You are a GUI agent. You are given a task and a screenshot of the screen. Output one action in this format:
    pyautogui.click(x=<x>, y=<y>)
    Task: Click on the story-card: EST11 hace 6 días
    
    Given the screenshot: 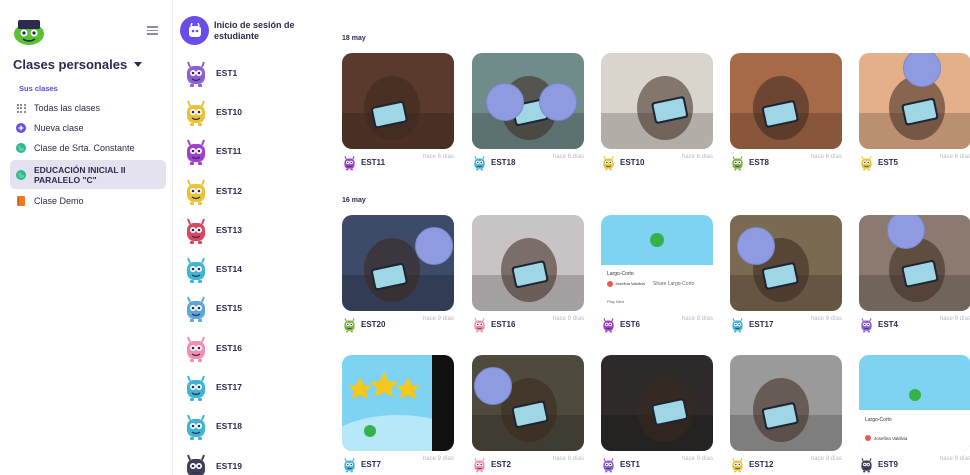 What is the action you would take?
    pyautogui.click(x=398, y=112)
    